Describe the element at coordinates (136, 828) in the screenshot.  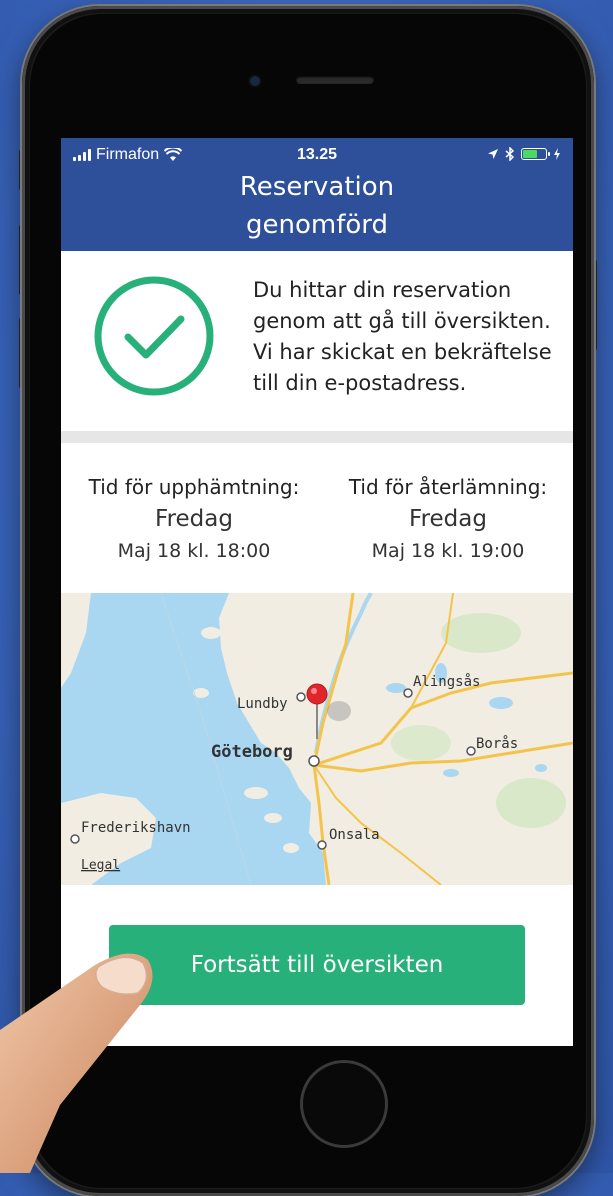
I see `map-label-frederikshavn: Frederikshavn` at that location.